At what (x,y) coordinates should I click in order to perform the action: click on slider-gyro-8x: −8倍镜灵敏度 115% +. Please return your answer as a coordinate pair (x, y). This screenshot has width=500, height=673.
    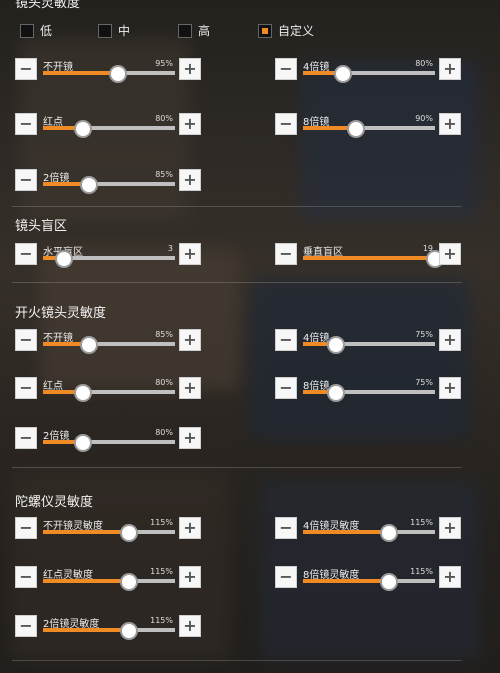
    Looking at the image, I should click on (375, 578).